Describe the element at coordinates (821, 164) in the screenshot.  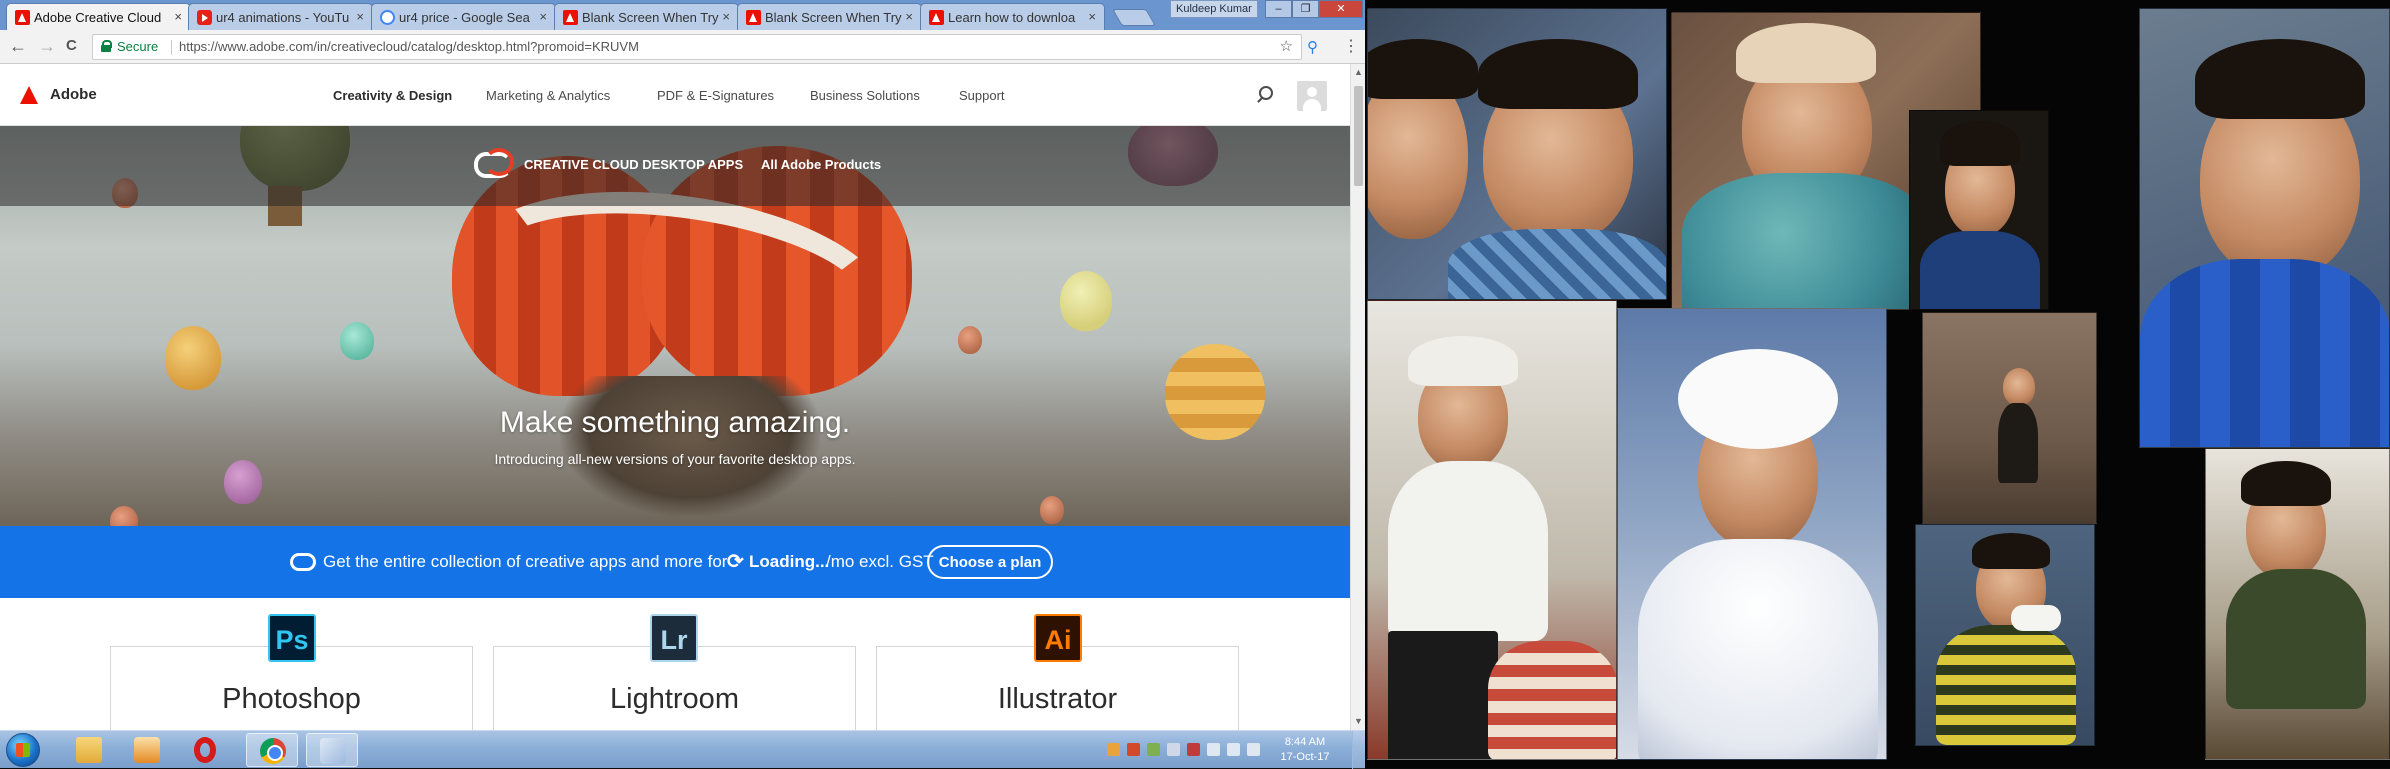
I see `all-adobe-products-link: All Adobe Products` at that location.